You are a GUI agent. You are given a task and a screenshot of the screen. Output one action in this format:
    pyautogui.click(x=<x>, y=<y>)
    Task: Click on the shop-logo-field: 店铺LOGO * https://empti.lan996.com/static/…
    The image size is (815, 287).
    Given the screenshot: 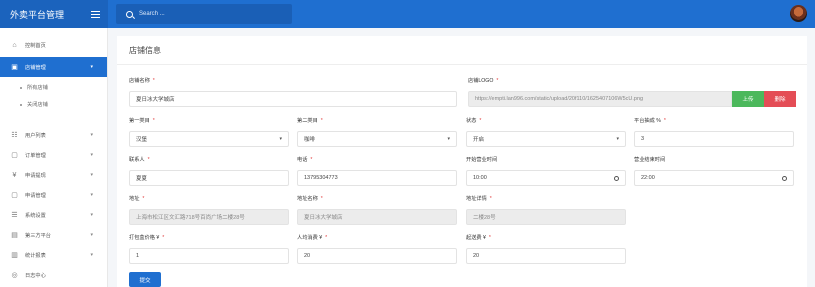 What is the action you would take?
    pyautogui.click(x=632, y=92)
    